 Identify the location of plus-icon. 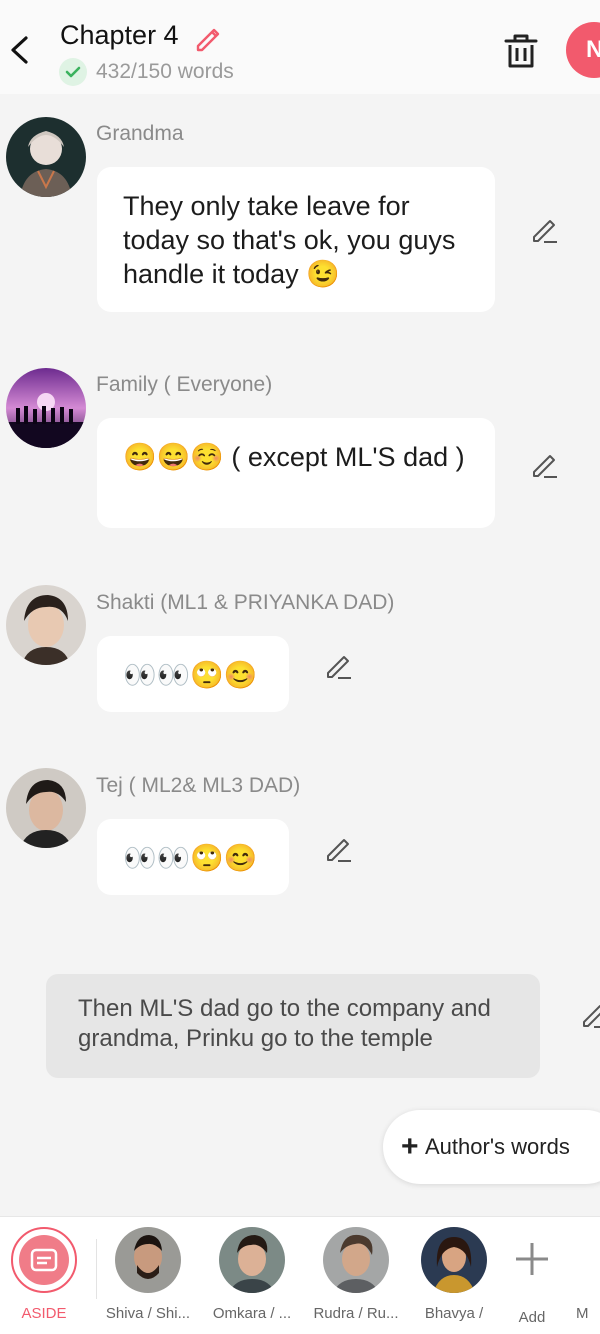
(532, 1259).